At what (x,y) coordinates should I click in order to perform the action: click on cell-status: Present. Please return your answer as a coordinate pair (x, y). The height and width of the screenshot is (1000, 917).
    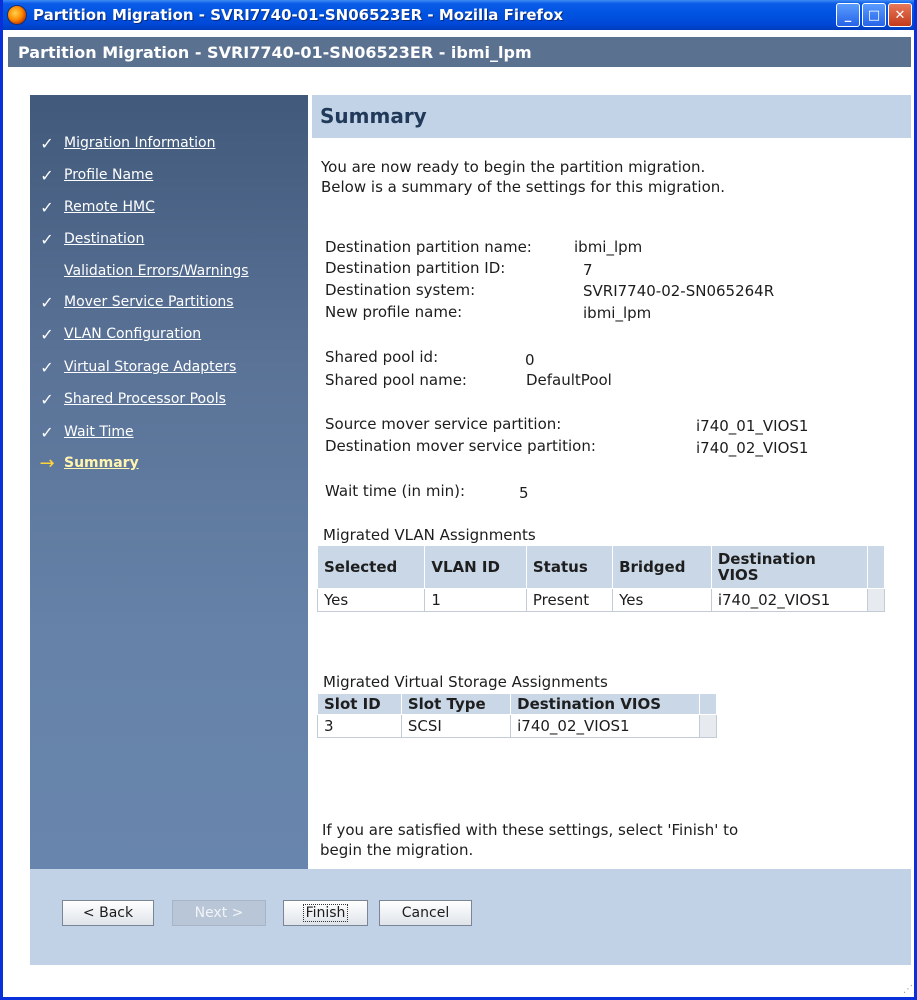
    Looking at the image, I should click on (569, 600).